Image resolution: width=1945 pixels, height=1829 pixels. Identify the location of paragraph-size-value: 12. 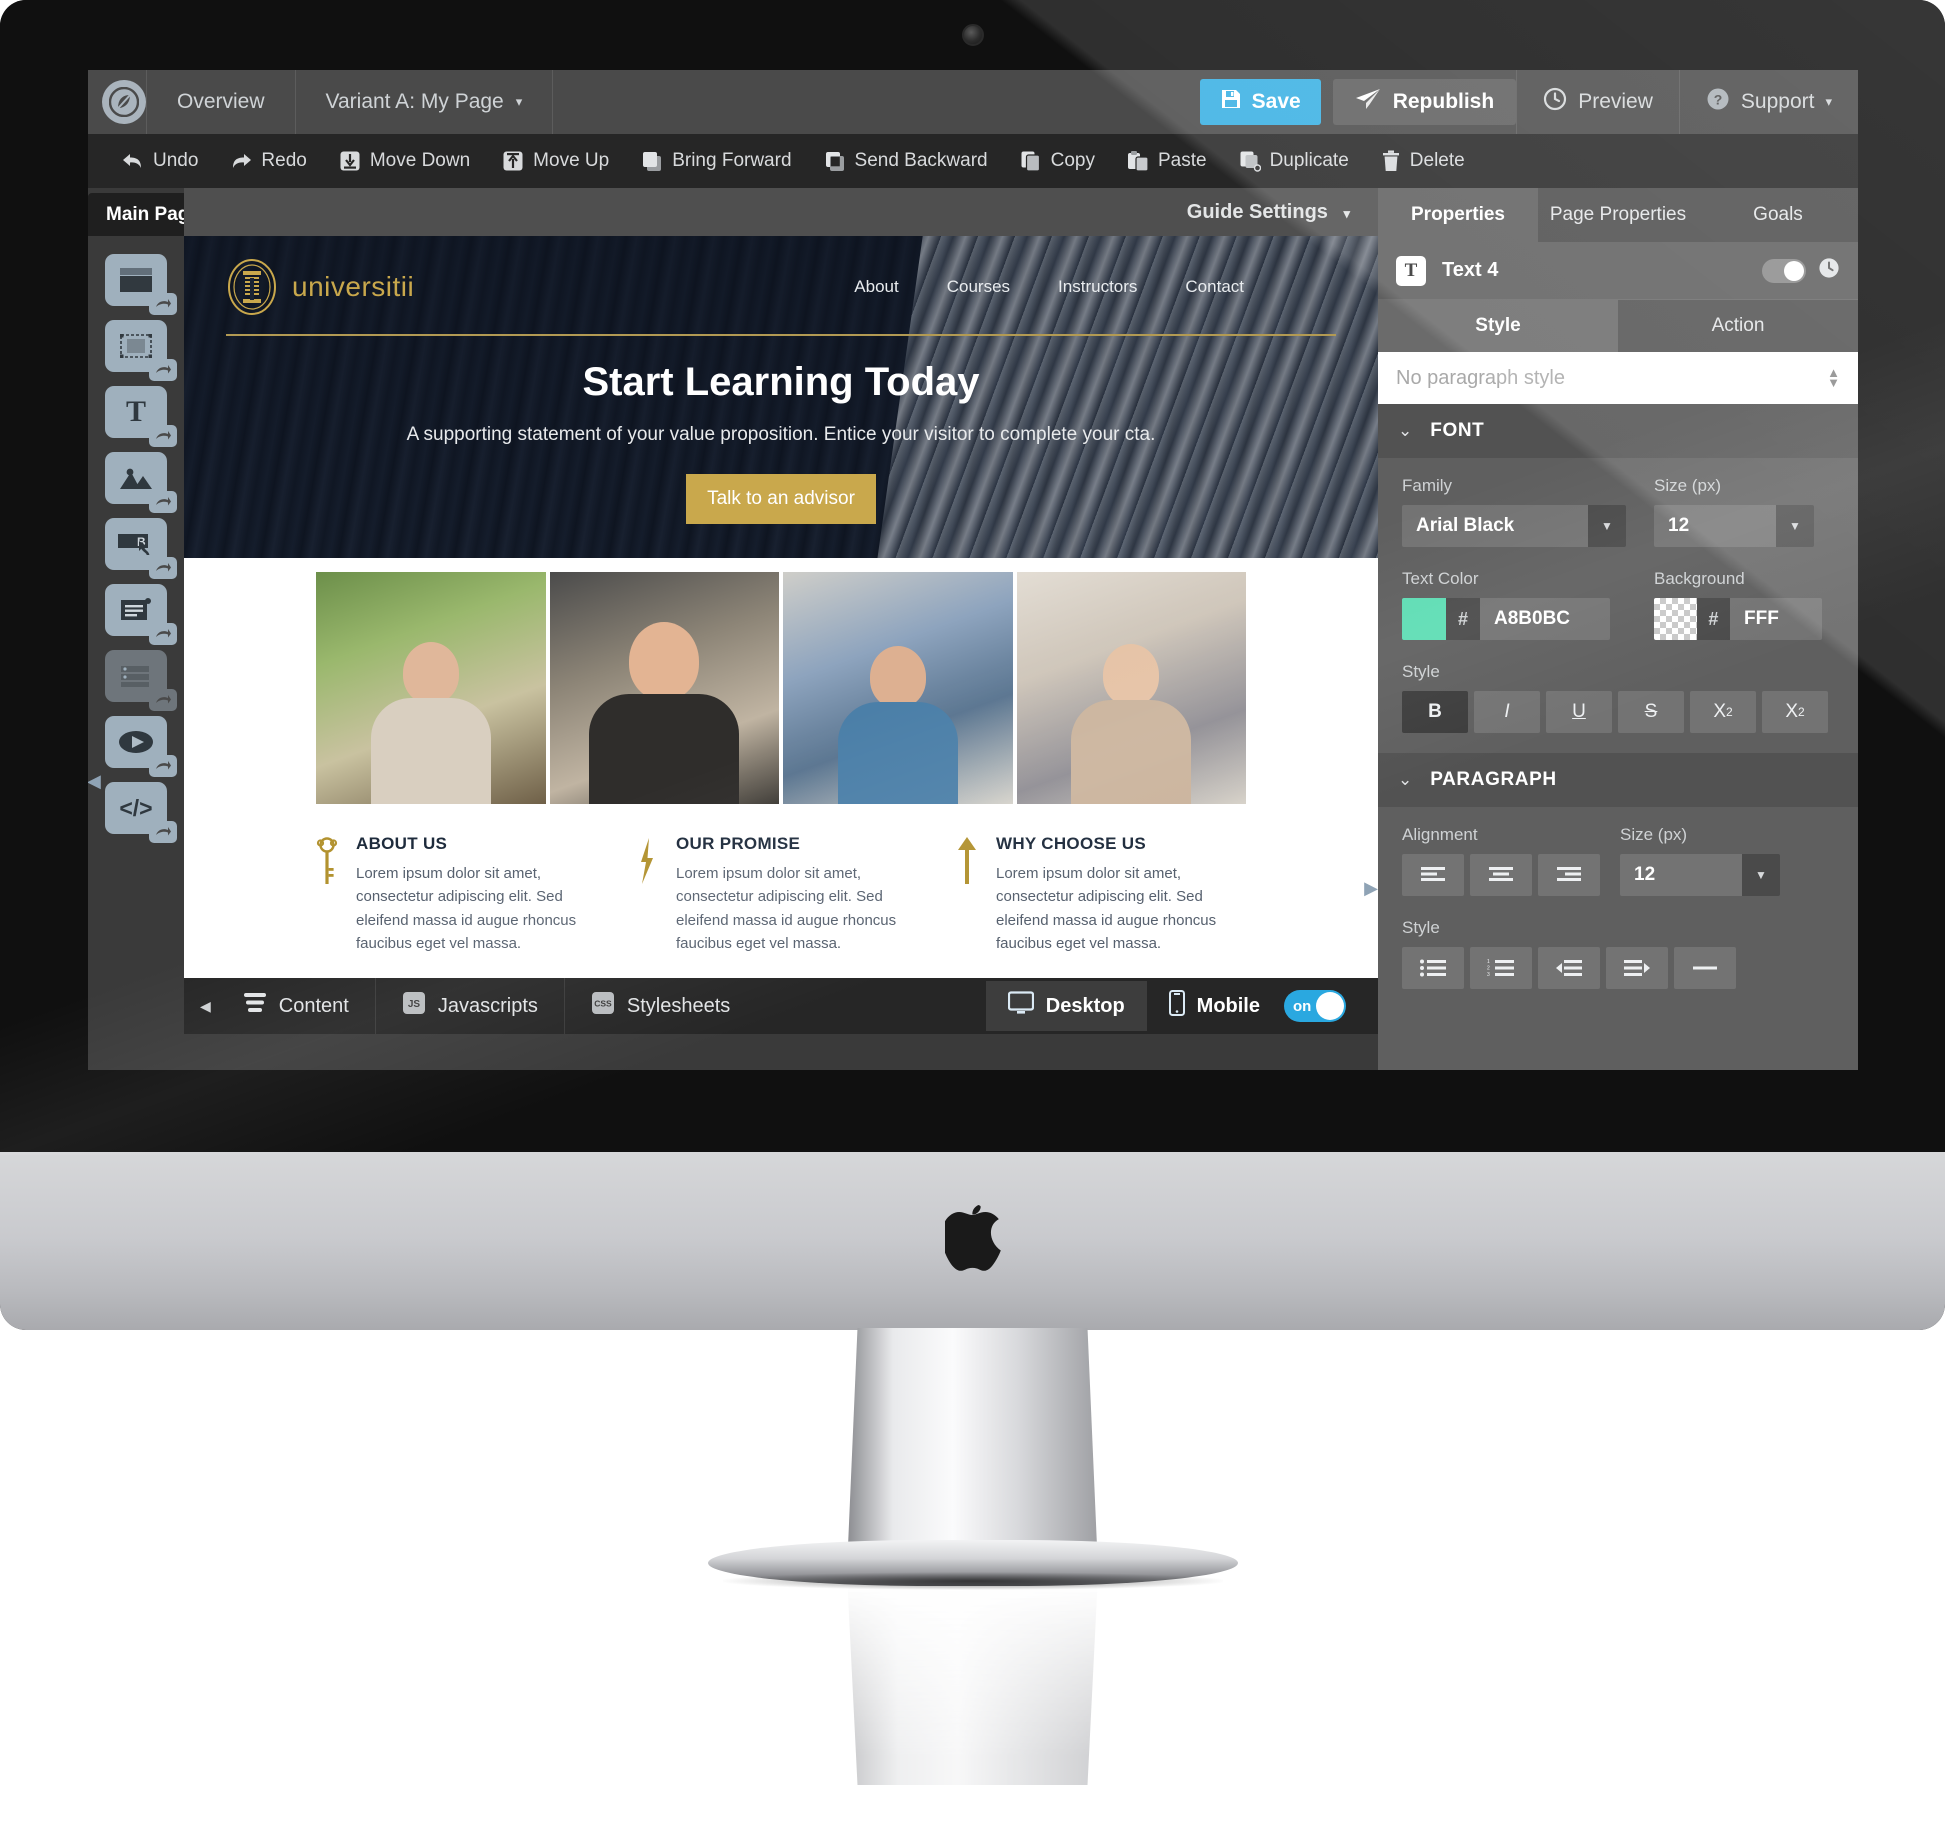
(1681, 875).